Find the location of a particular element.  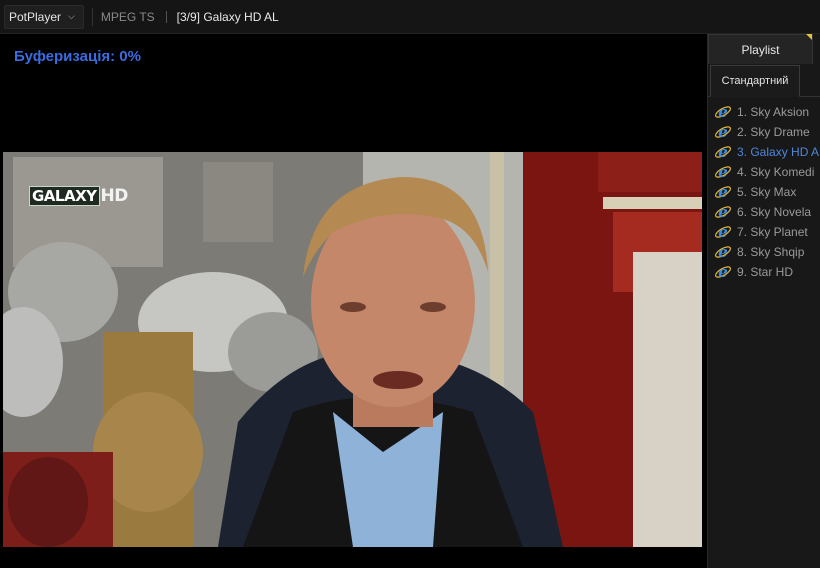

subtab-row: Стандартний is located at coordinates (764, 81).